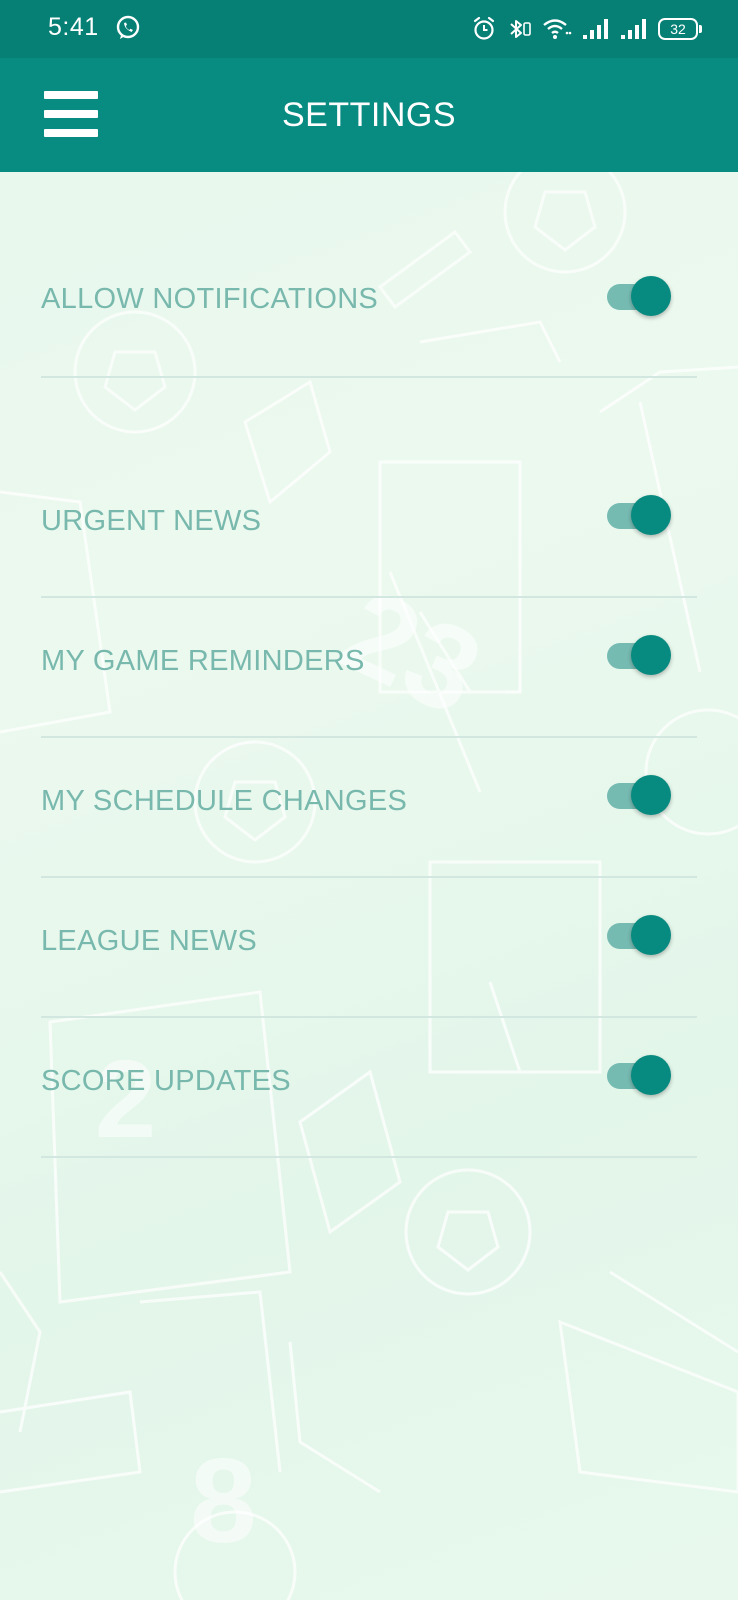 The height and width of the screenshot is (1600, 738). What do you see at coordinates (369, 1088) in the screenshot?
I see `setting-row-score-updates: SCORE UPDATES` at bounding box center [369, 1088].